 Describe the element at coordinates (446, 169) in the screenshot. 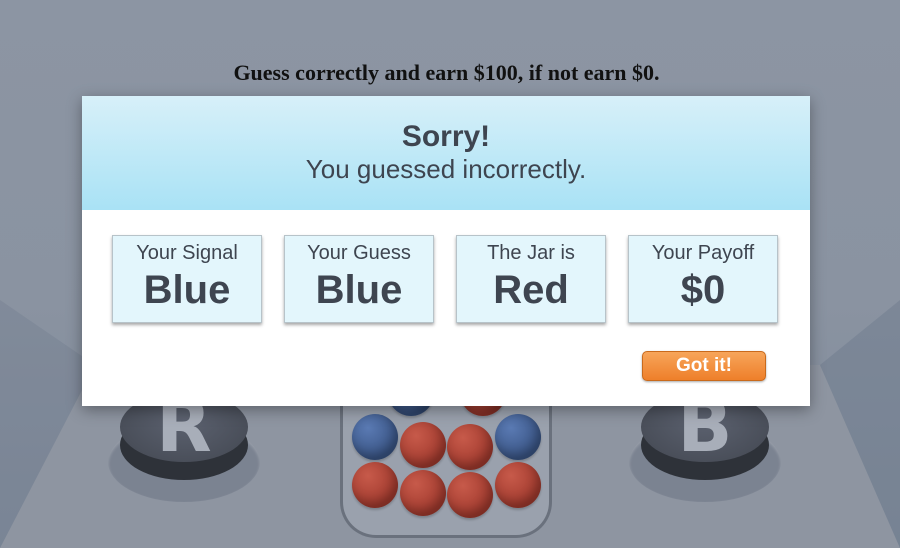

I see `dialog-subtitle: You guessed incorrectly.` at that location.